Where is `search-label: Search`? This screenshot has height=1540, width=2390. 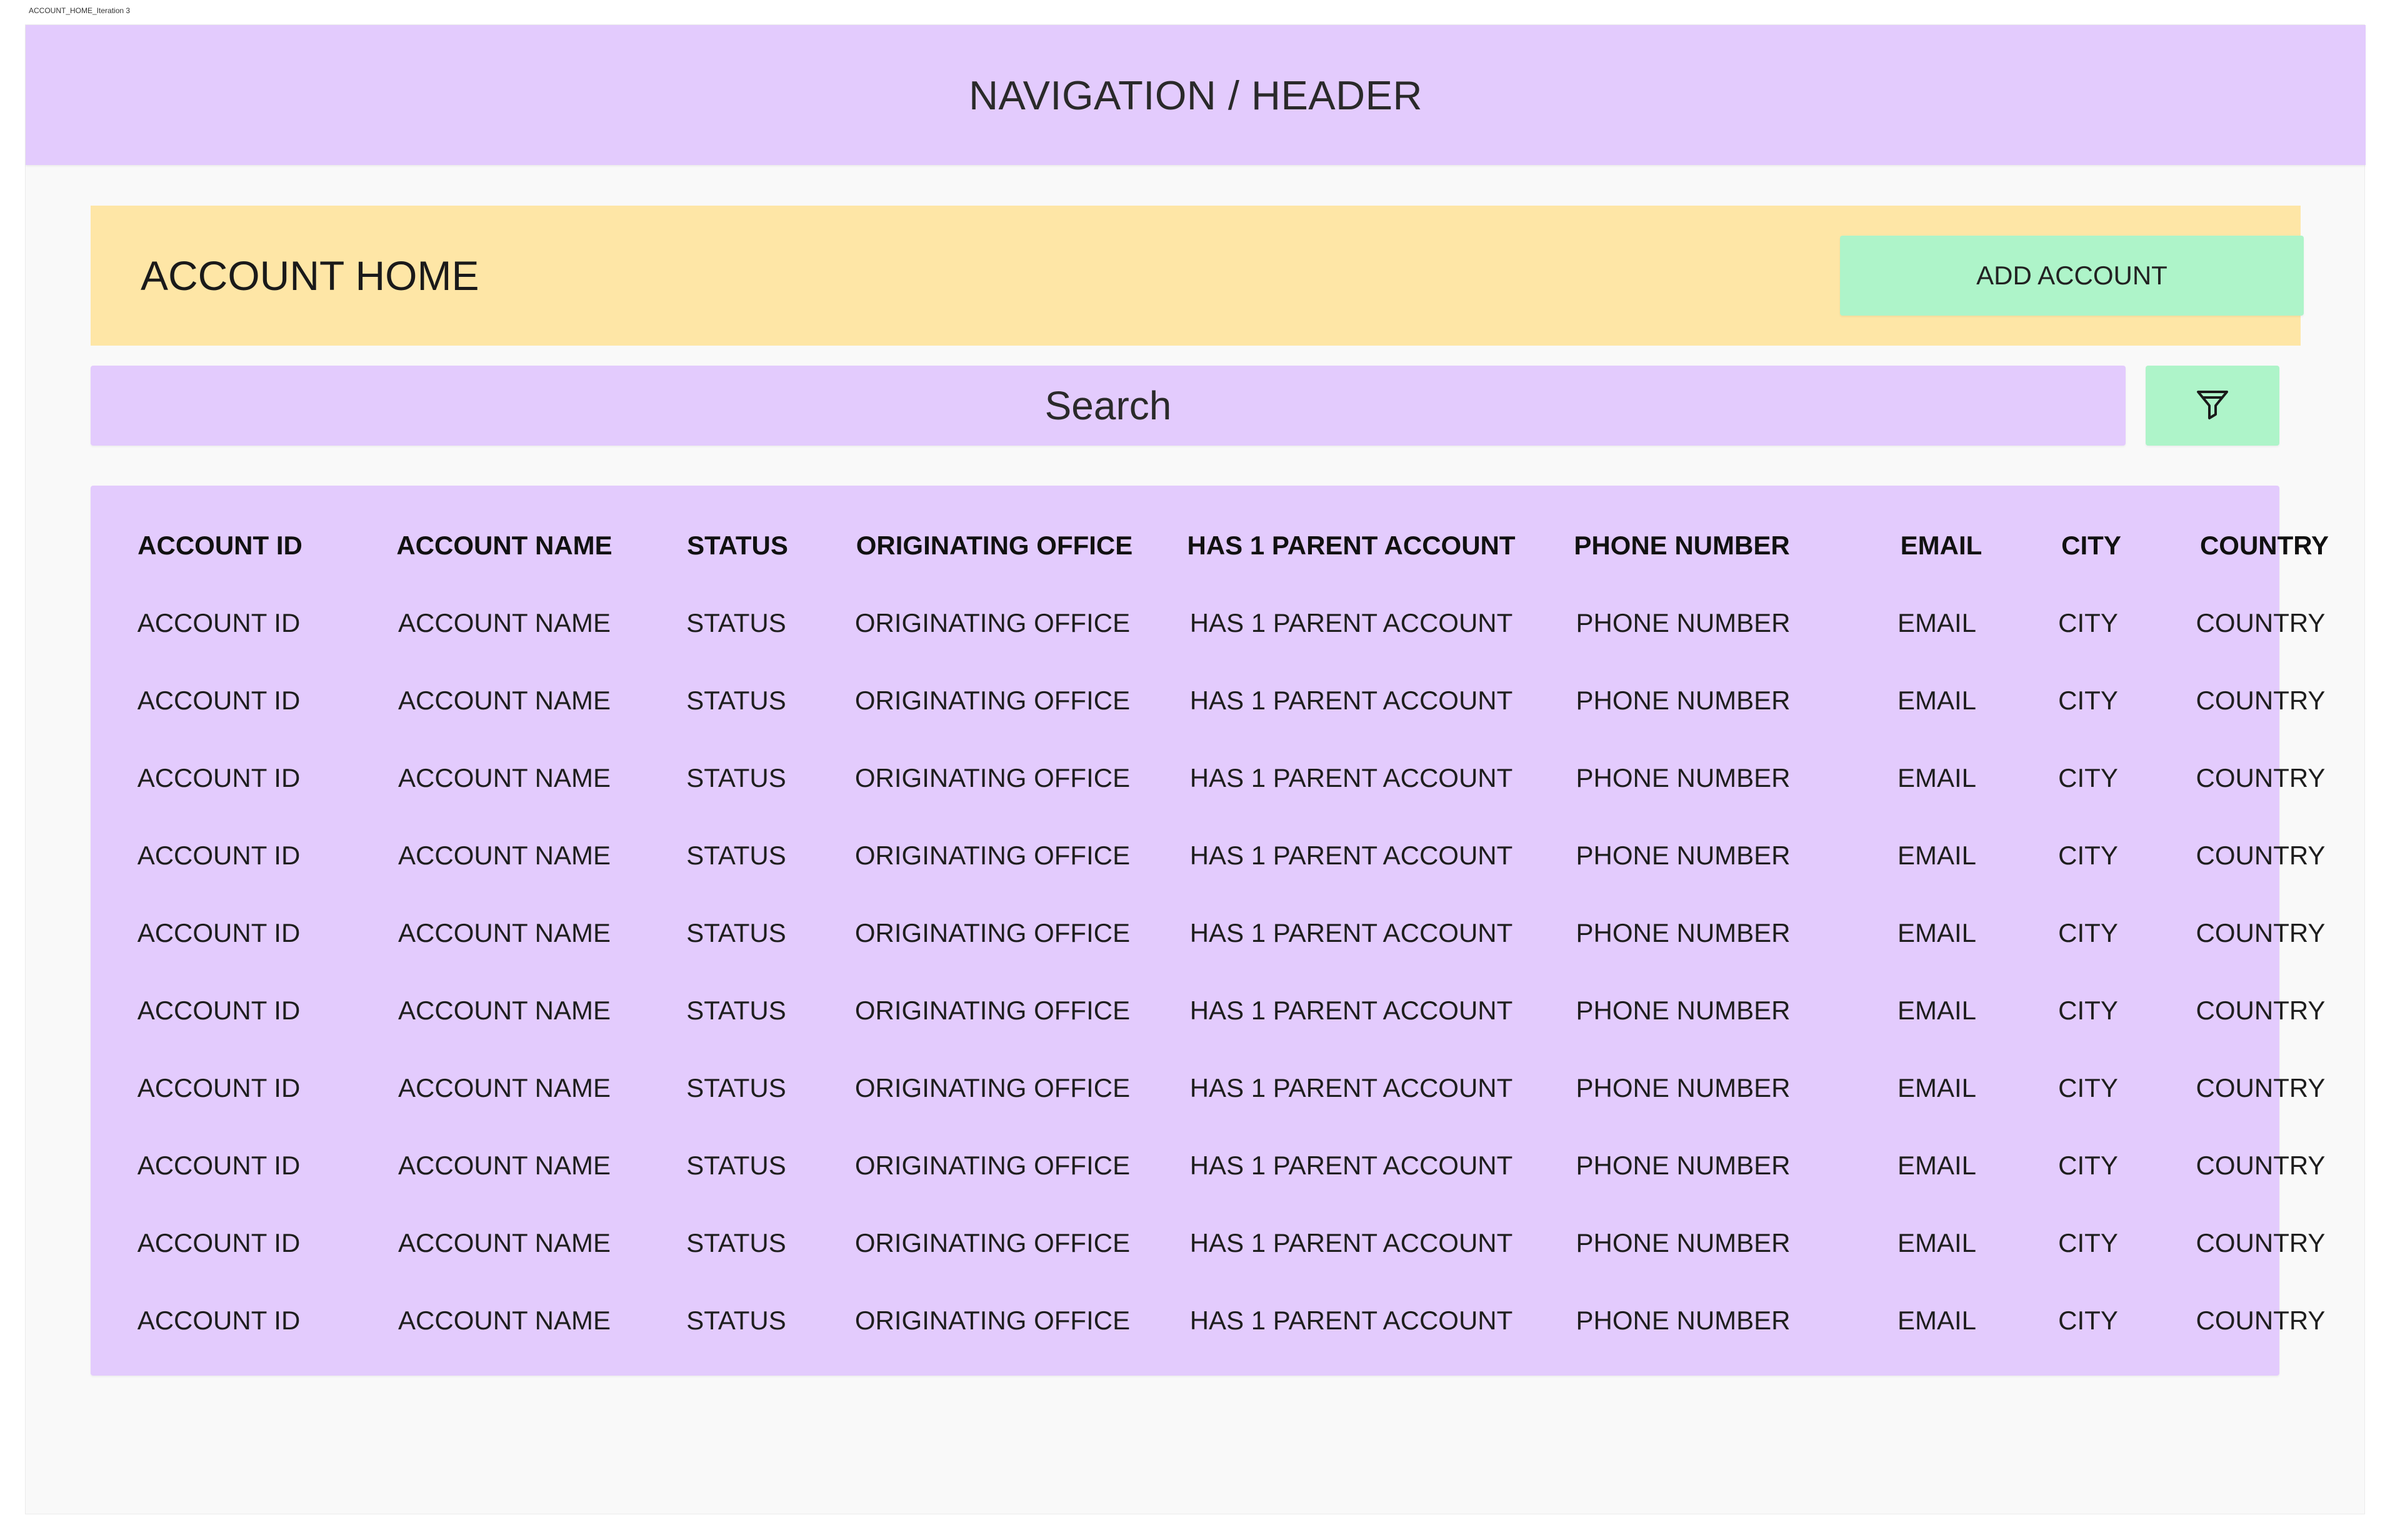 search-label: Search is located at coordinates (1108, 406).